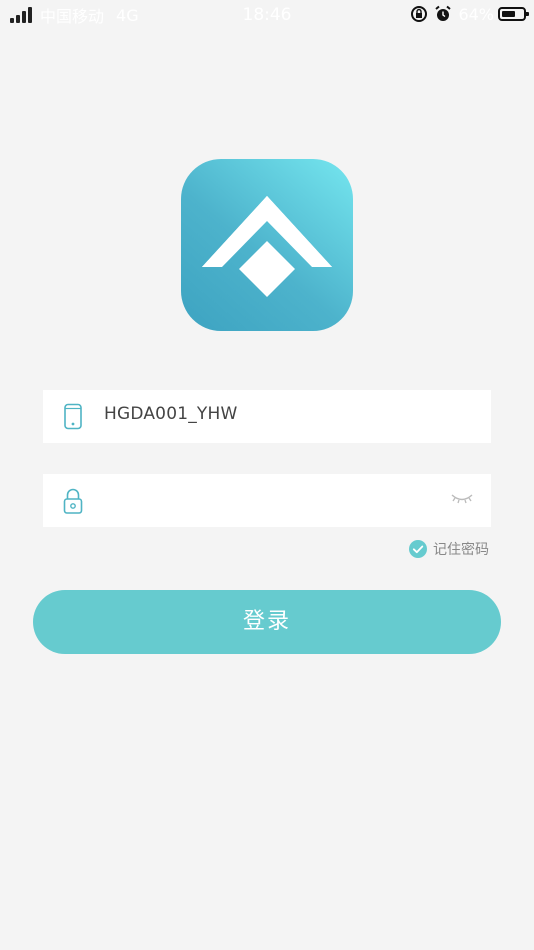 This screenshot has height=950, width=534. I want to click on username-value: HGDA001_YHW, so click(171, 414).